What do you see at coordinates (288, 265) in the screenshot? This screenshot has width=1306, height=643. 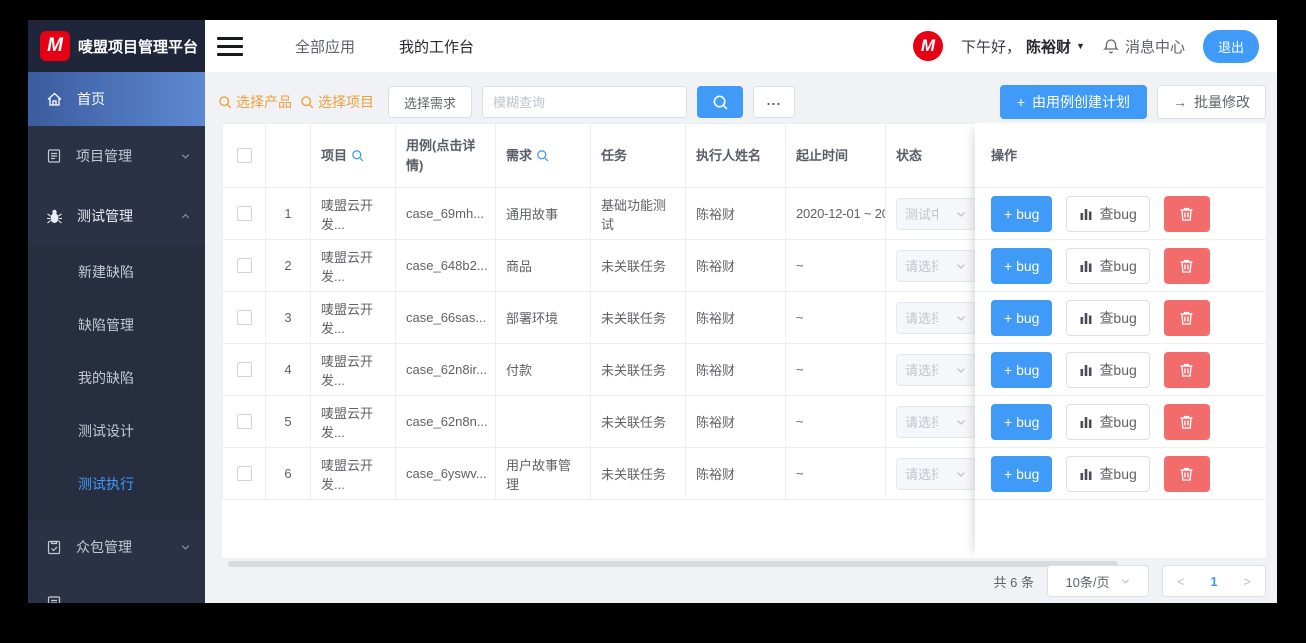 I see `row-index: 2` at bounding box center [288, 265].